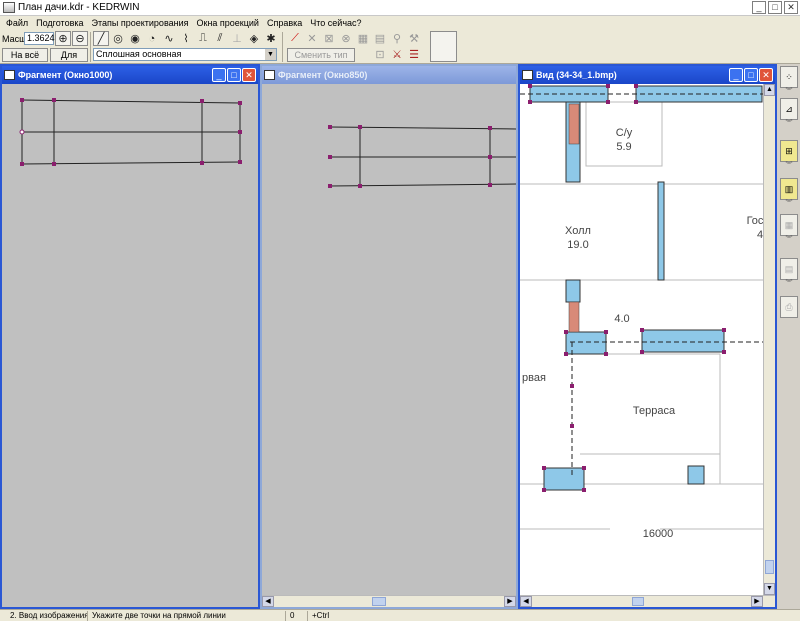 The width and height of the screenshot is (800, 621). I want to click on measure-icon: ⊡, so click(380, 54).